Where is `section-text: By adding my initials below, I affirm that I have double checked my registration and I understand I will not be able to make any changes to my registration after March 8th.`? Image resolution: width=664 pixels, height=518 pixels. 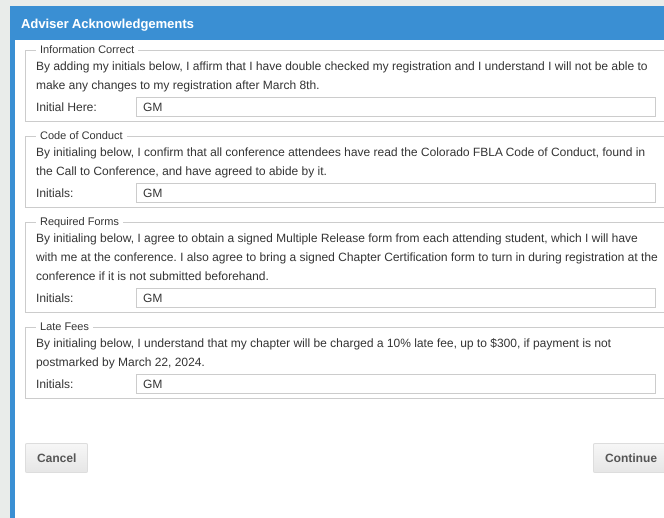 section-text: By adding my initials below, I affirm that I have double checked my registration and I understand I will not be able to make any changes to my registration after March 8th. is located at coordinates (342, 76).